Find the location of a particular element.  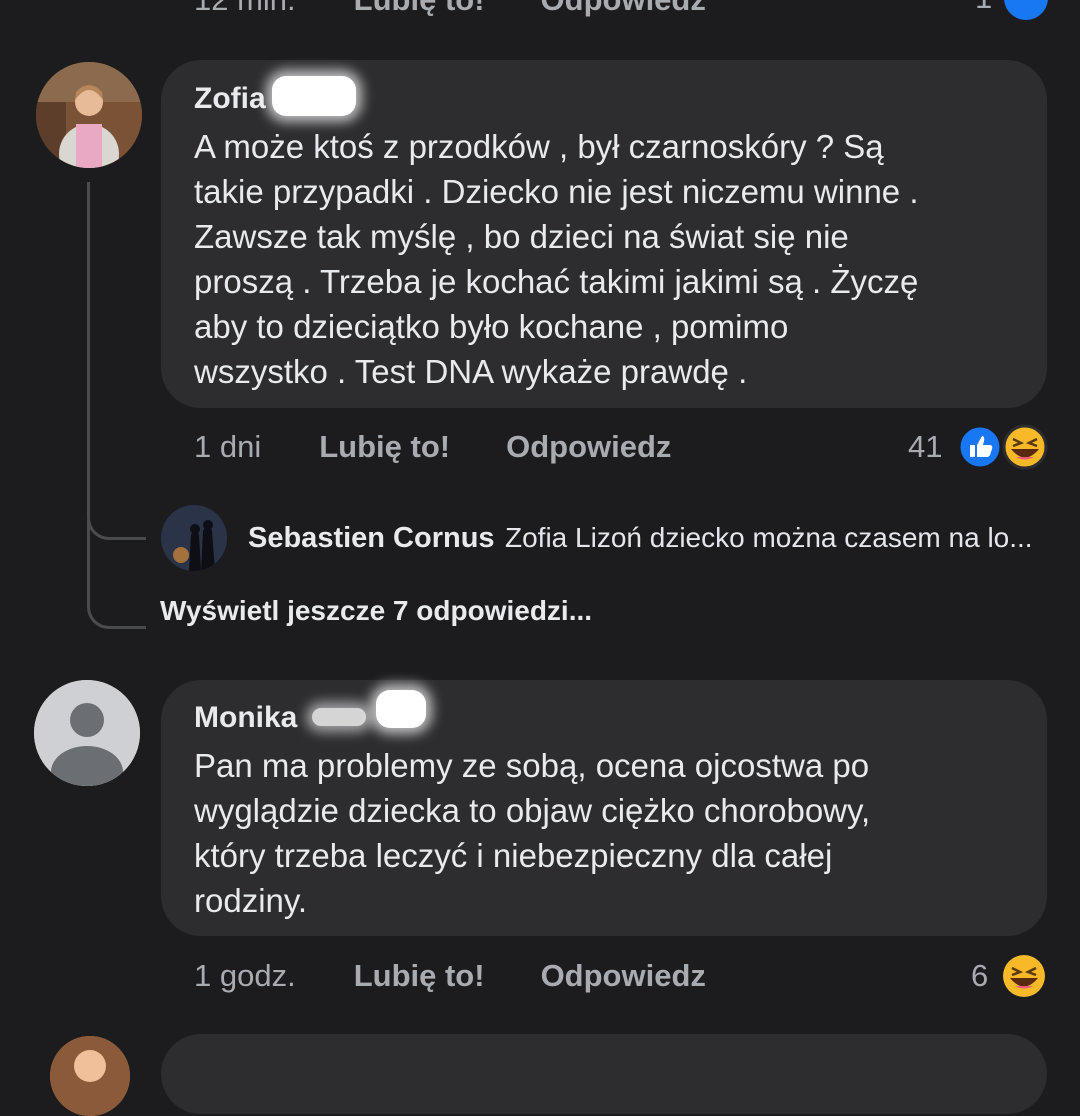

default-avatar-icon is located at coordinates (87, 733).